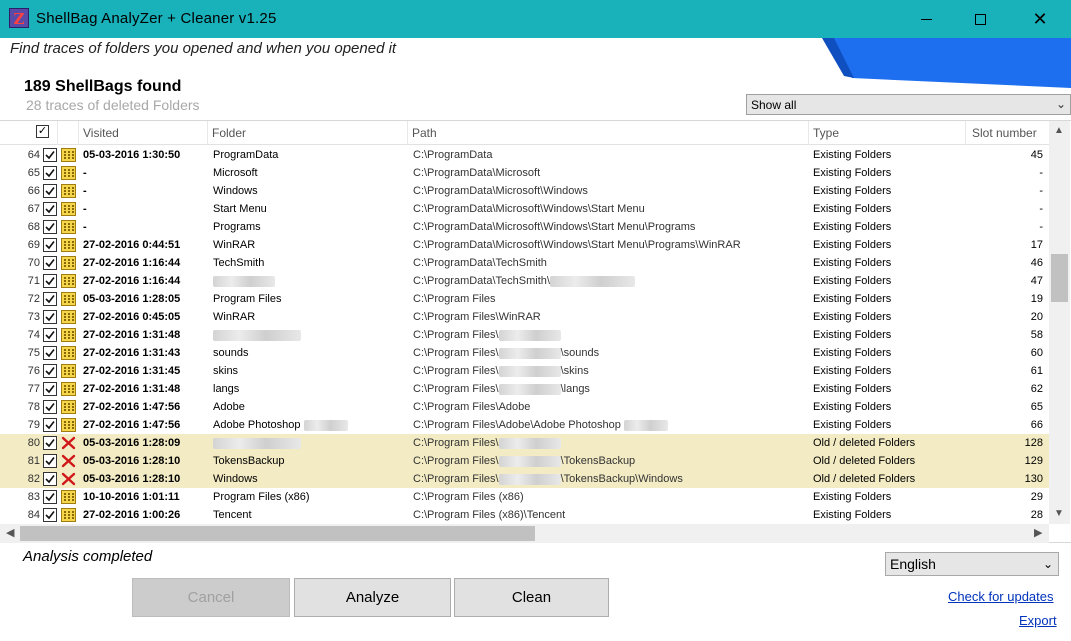 This screenshot has width=1071, height=641. I want to click on row-number: 73, so click(33, 317).